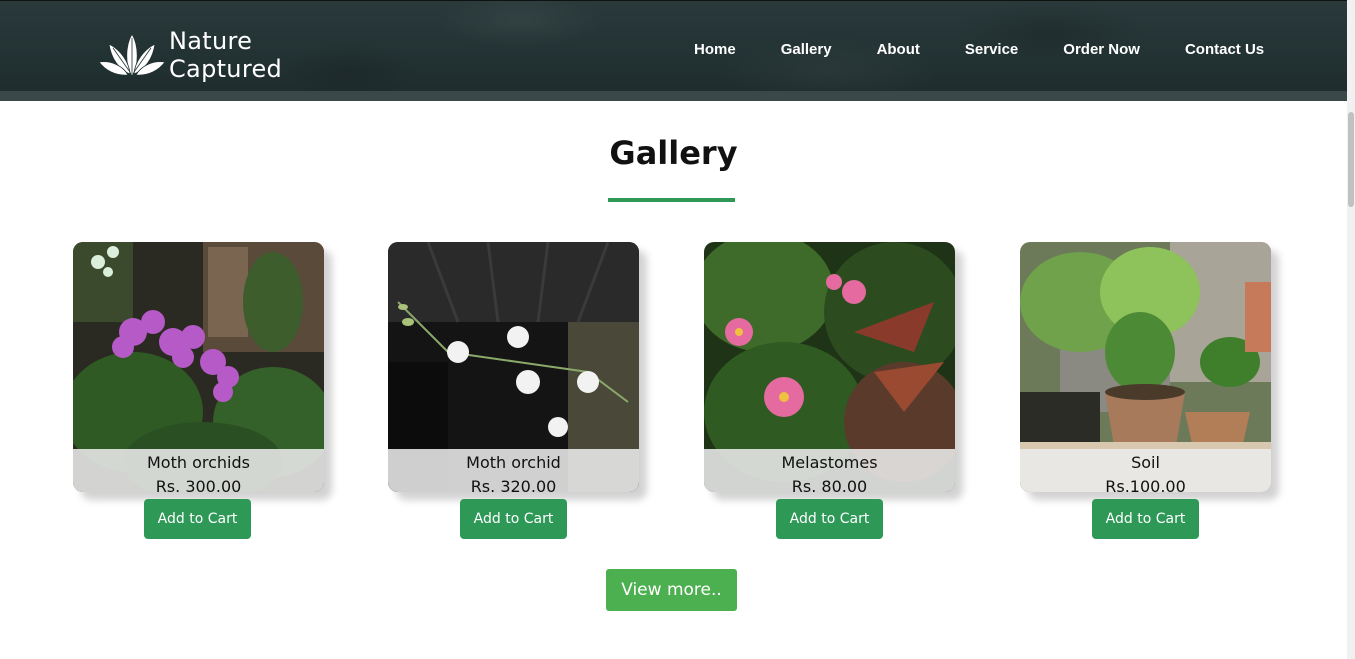 The height and width of the screenshot is (659, 1355). What do you see at coordinates (829, 367) in the screenshot?
I see `gallery-card: Melastomes` at bounding box center [829, 367].